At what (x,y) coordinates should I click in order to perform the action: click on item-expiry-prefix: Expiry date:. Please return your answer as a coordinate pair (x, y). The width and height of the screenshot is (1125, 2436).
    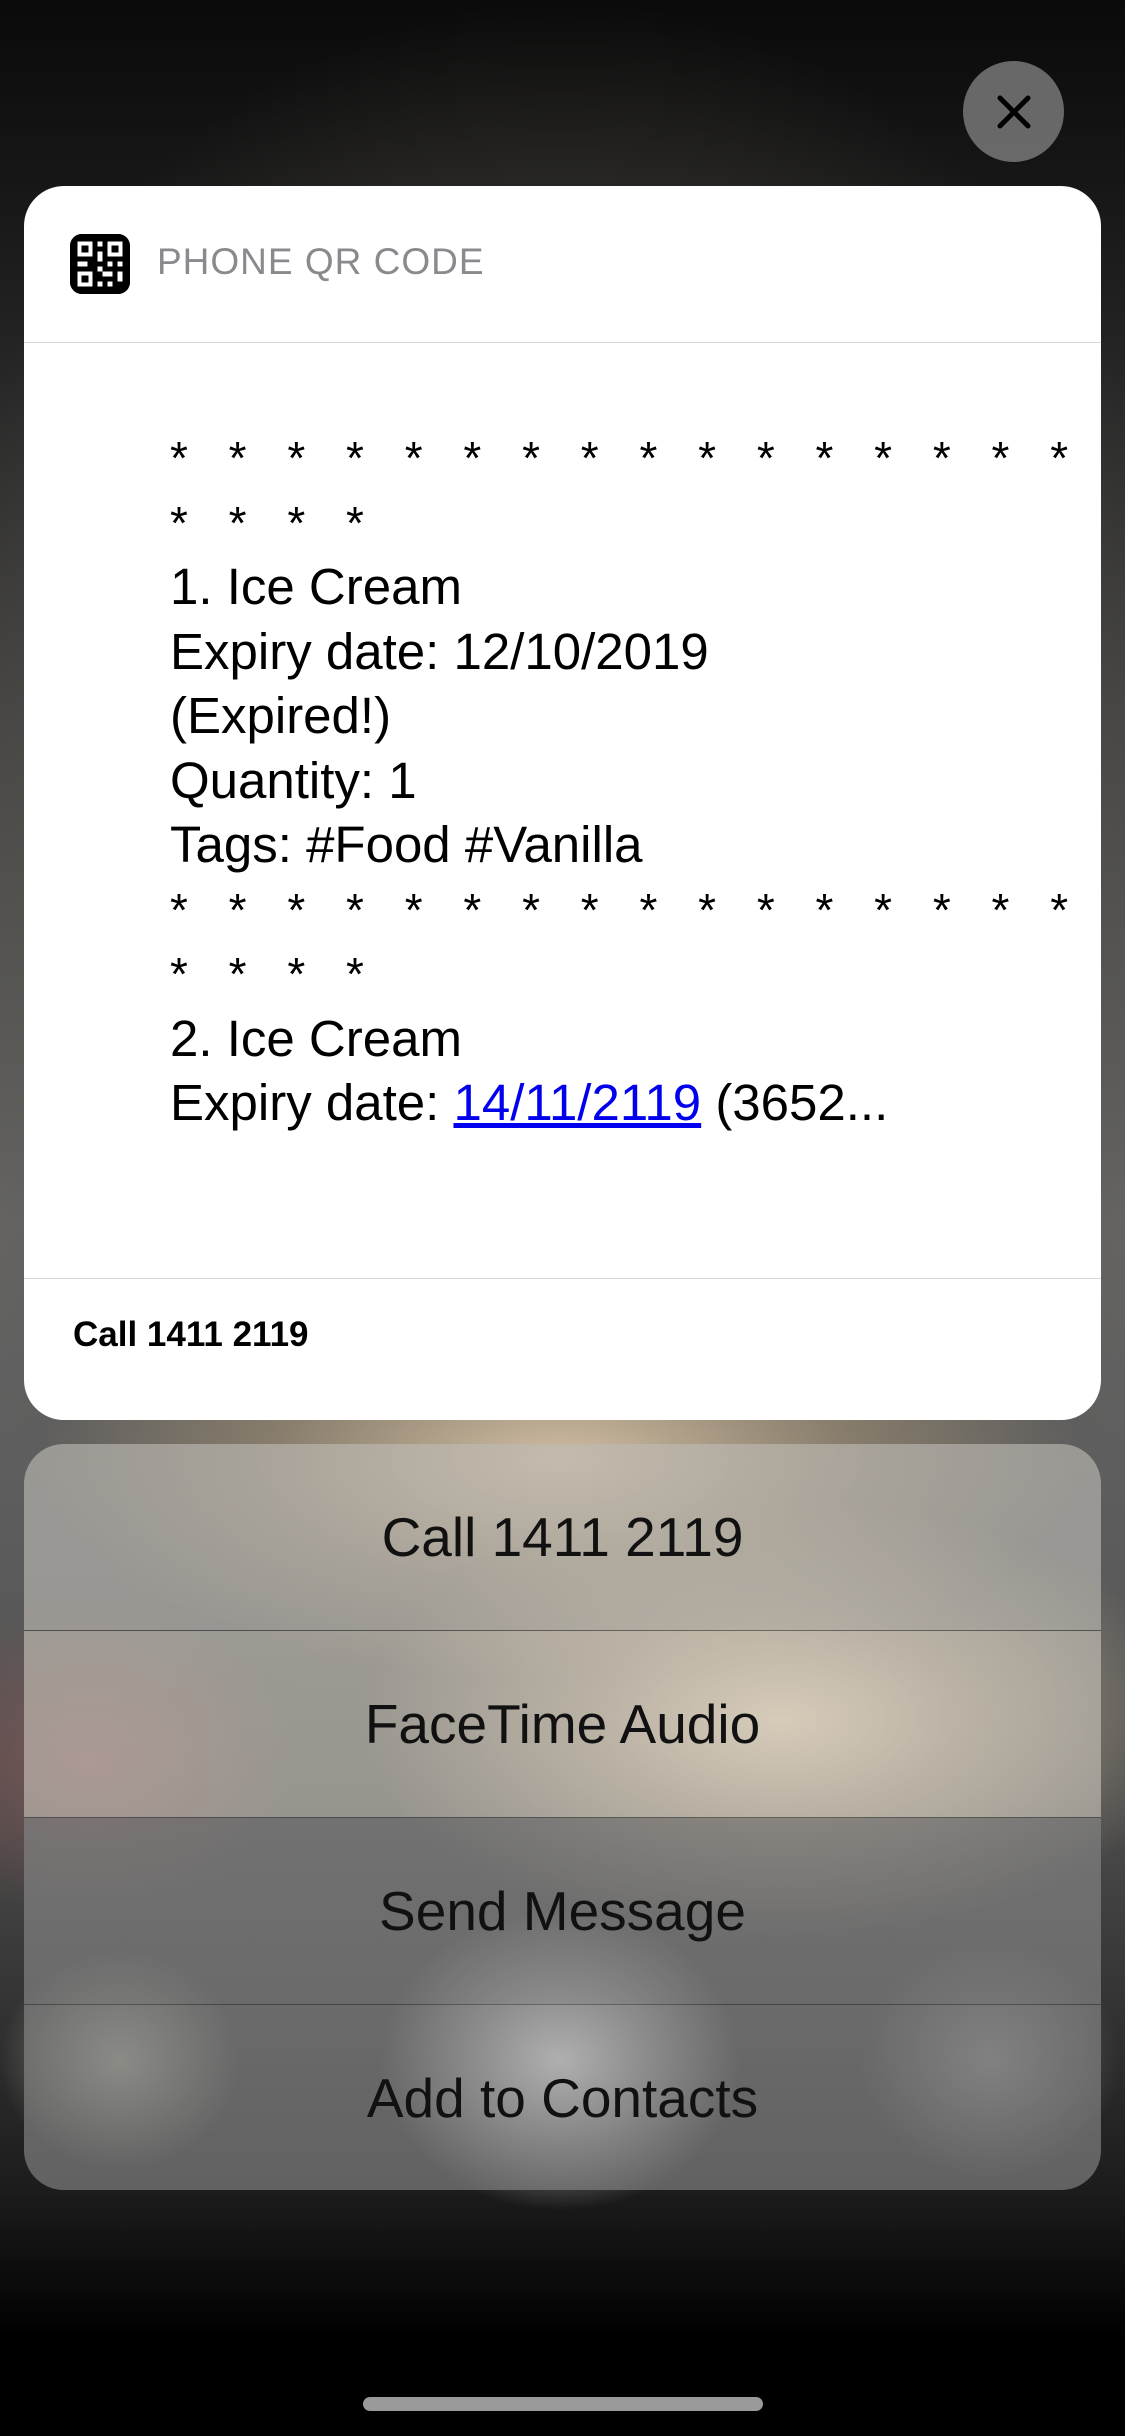
    Looking at the image, I should click on (312, 1102).